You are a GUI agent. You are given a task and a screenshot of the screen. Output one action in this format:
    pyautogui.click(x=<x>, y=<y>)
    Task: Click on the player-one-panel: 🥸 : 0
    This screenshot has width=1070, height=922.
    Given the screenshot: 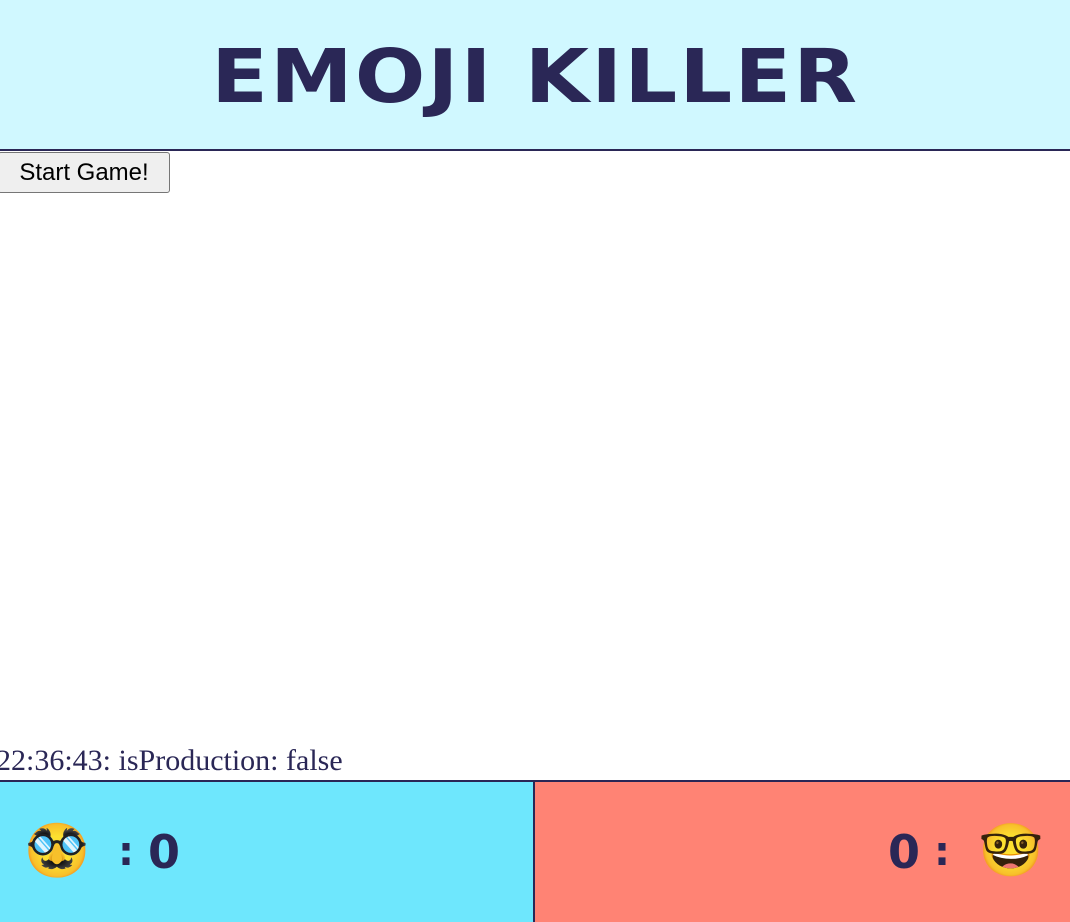 What is the action you would take?
    pyautogui.click(x=267, y=852)
    